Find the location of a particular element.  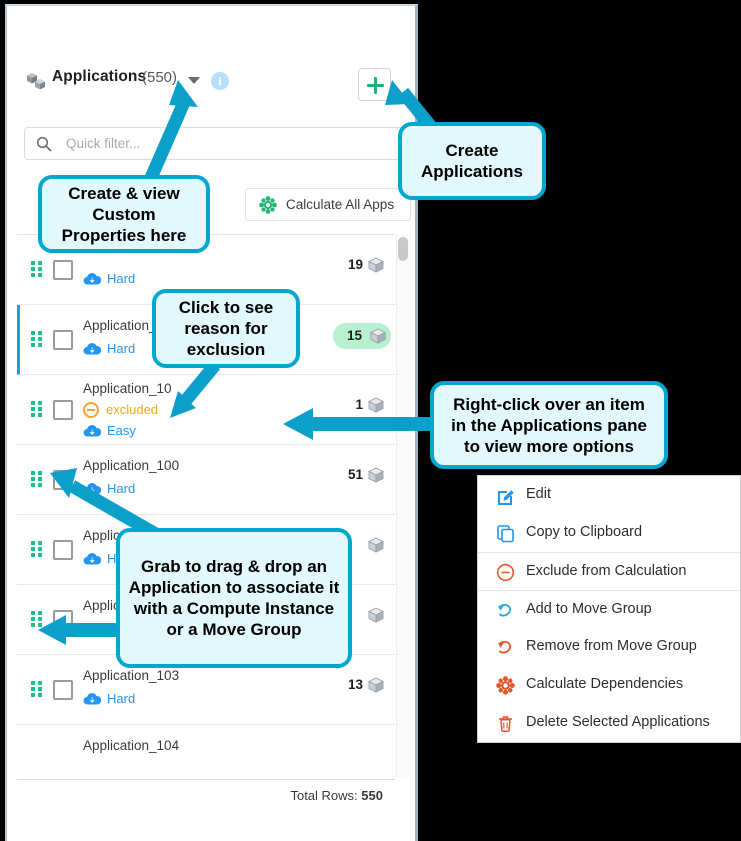

menu-item-label: Exclude from Calculation is located at coordinates (606, 571).